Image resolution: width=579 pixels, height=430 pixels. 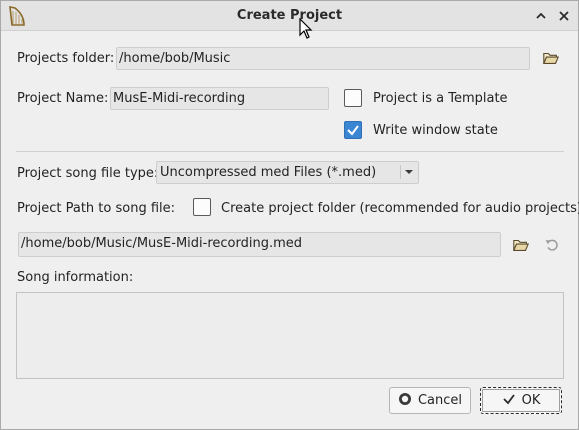 What do you see at coordinates (353, 130) in the screenshot?
I see `write-window-state-checkbox` at bounding box center [353, 130].